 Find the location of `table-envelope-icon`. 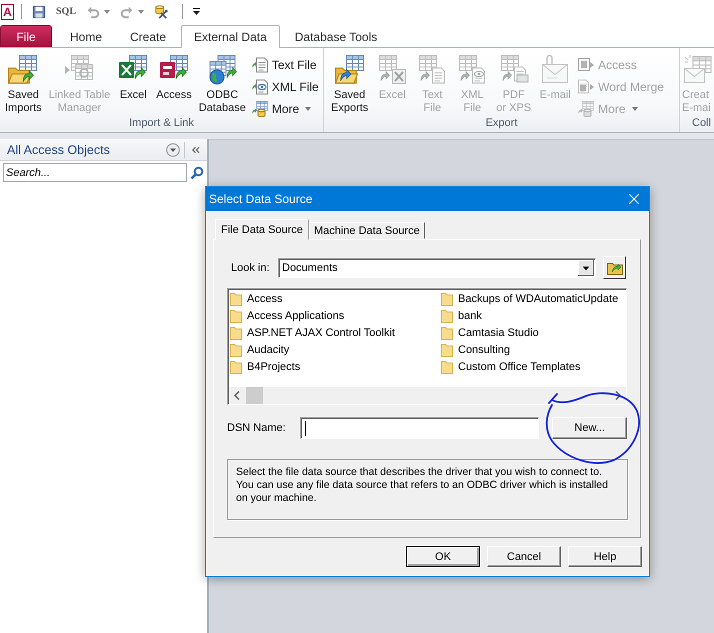

table-envelope-icon is located at coordinates (698, 70).